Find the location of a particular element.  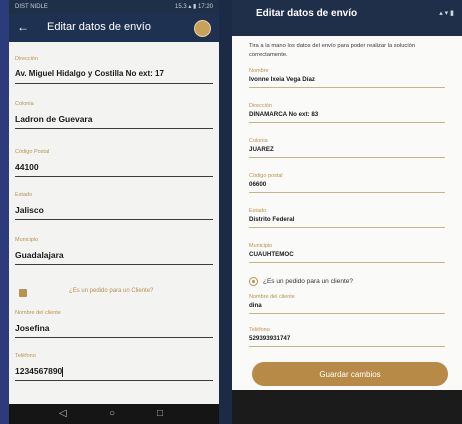

client-order-radio is located at coordinates (253, 281).